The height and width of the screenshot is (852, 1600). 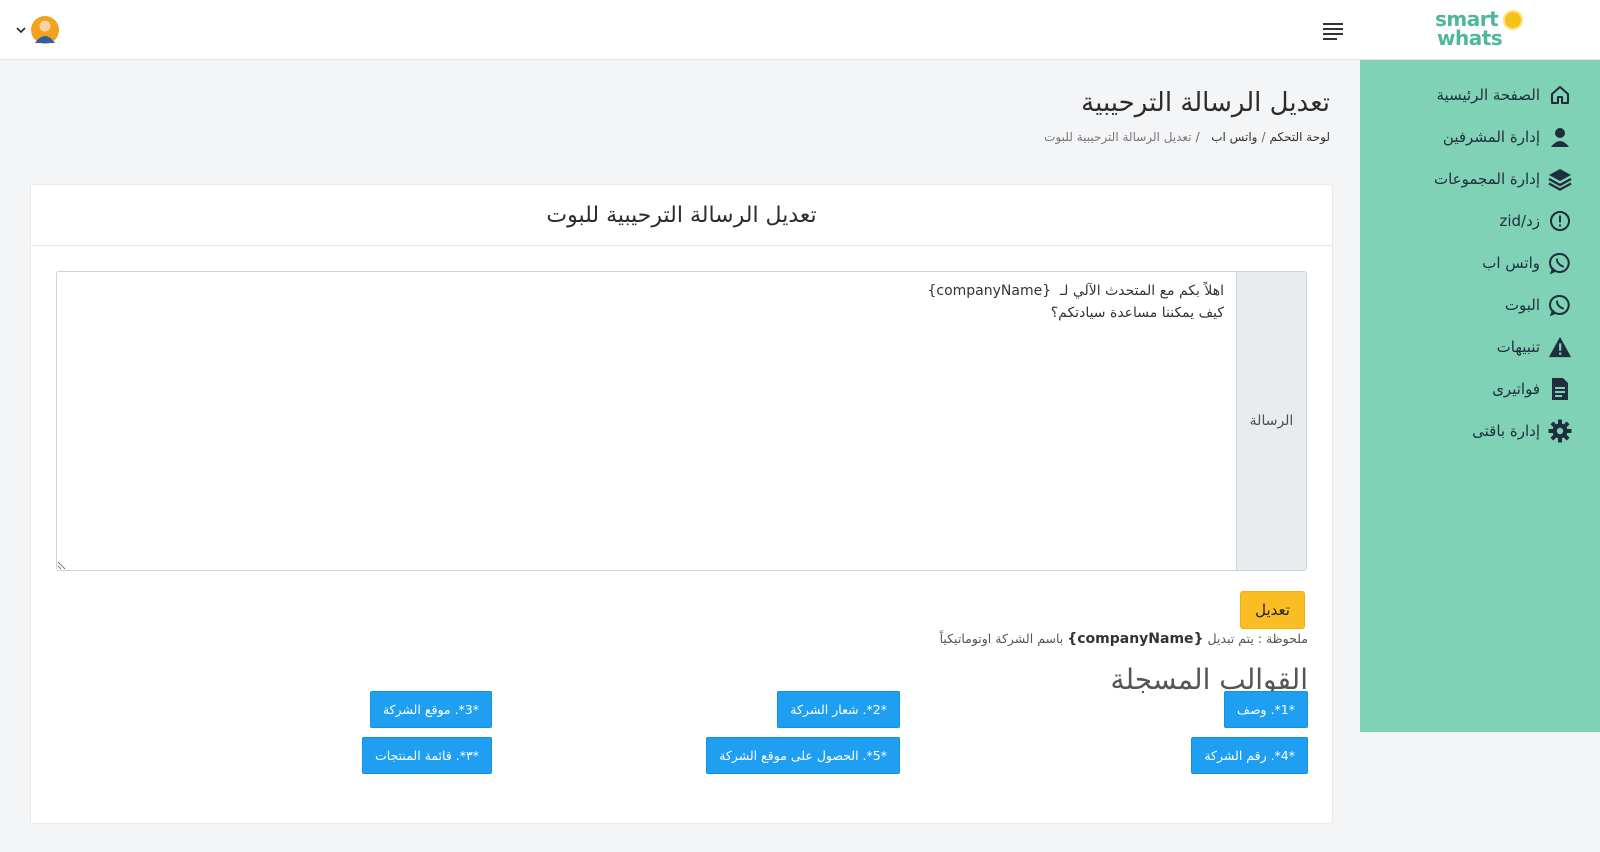 I want to click on user-menu, so click(x=38, y=30).